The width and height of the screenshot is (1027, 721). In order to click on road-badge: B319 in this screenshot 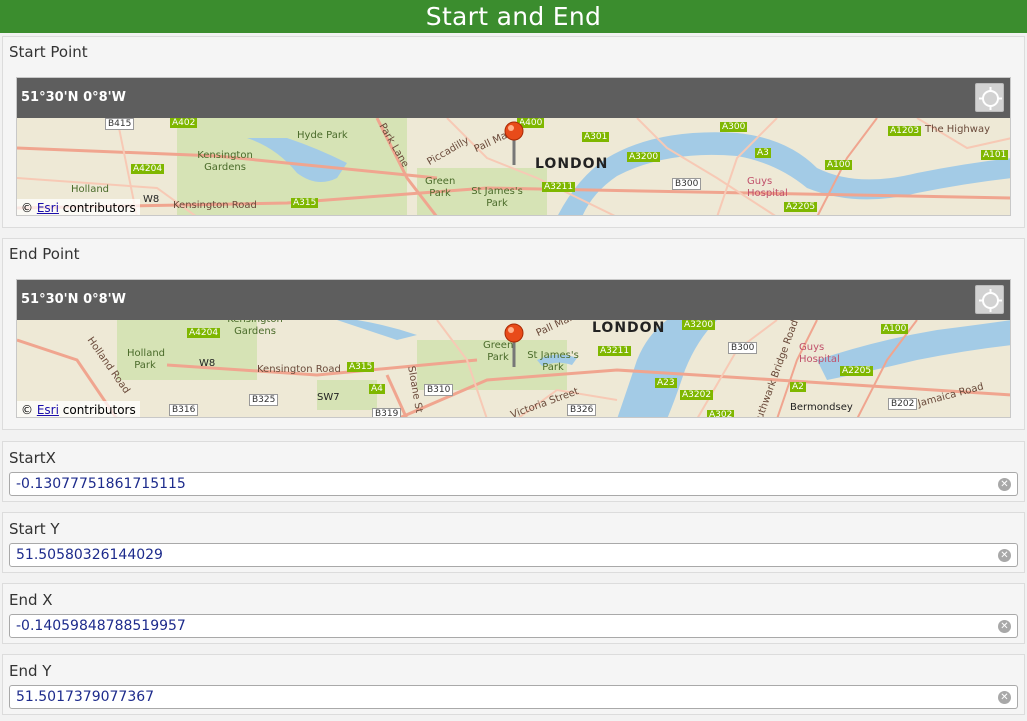, I will do `click(387, 412)`.